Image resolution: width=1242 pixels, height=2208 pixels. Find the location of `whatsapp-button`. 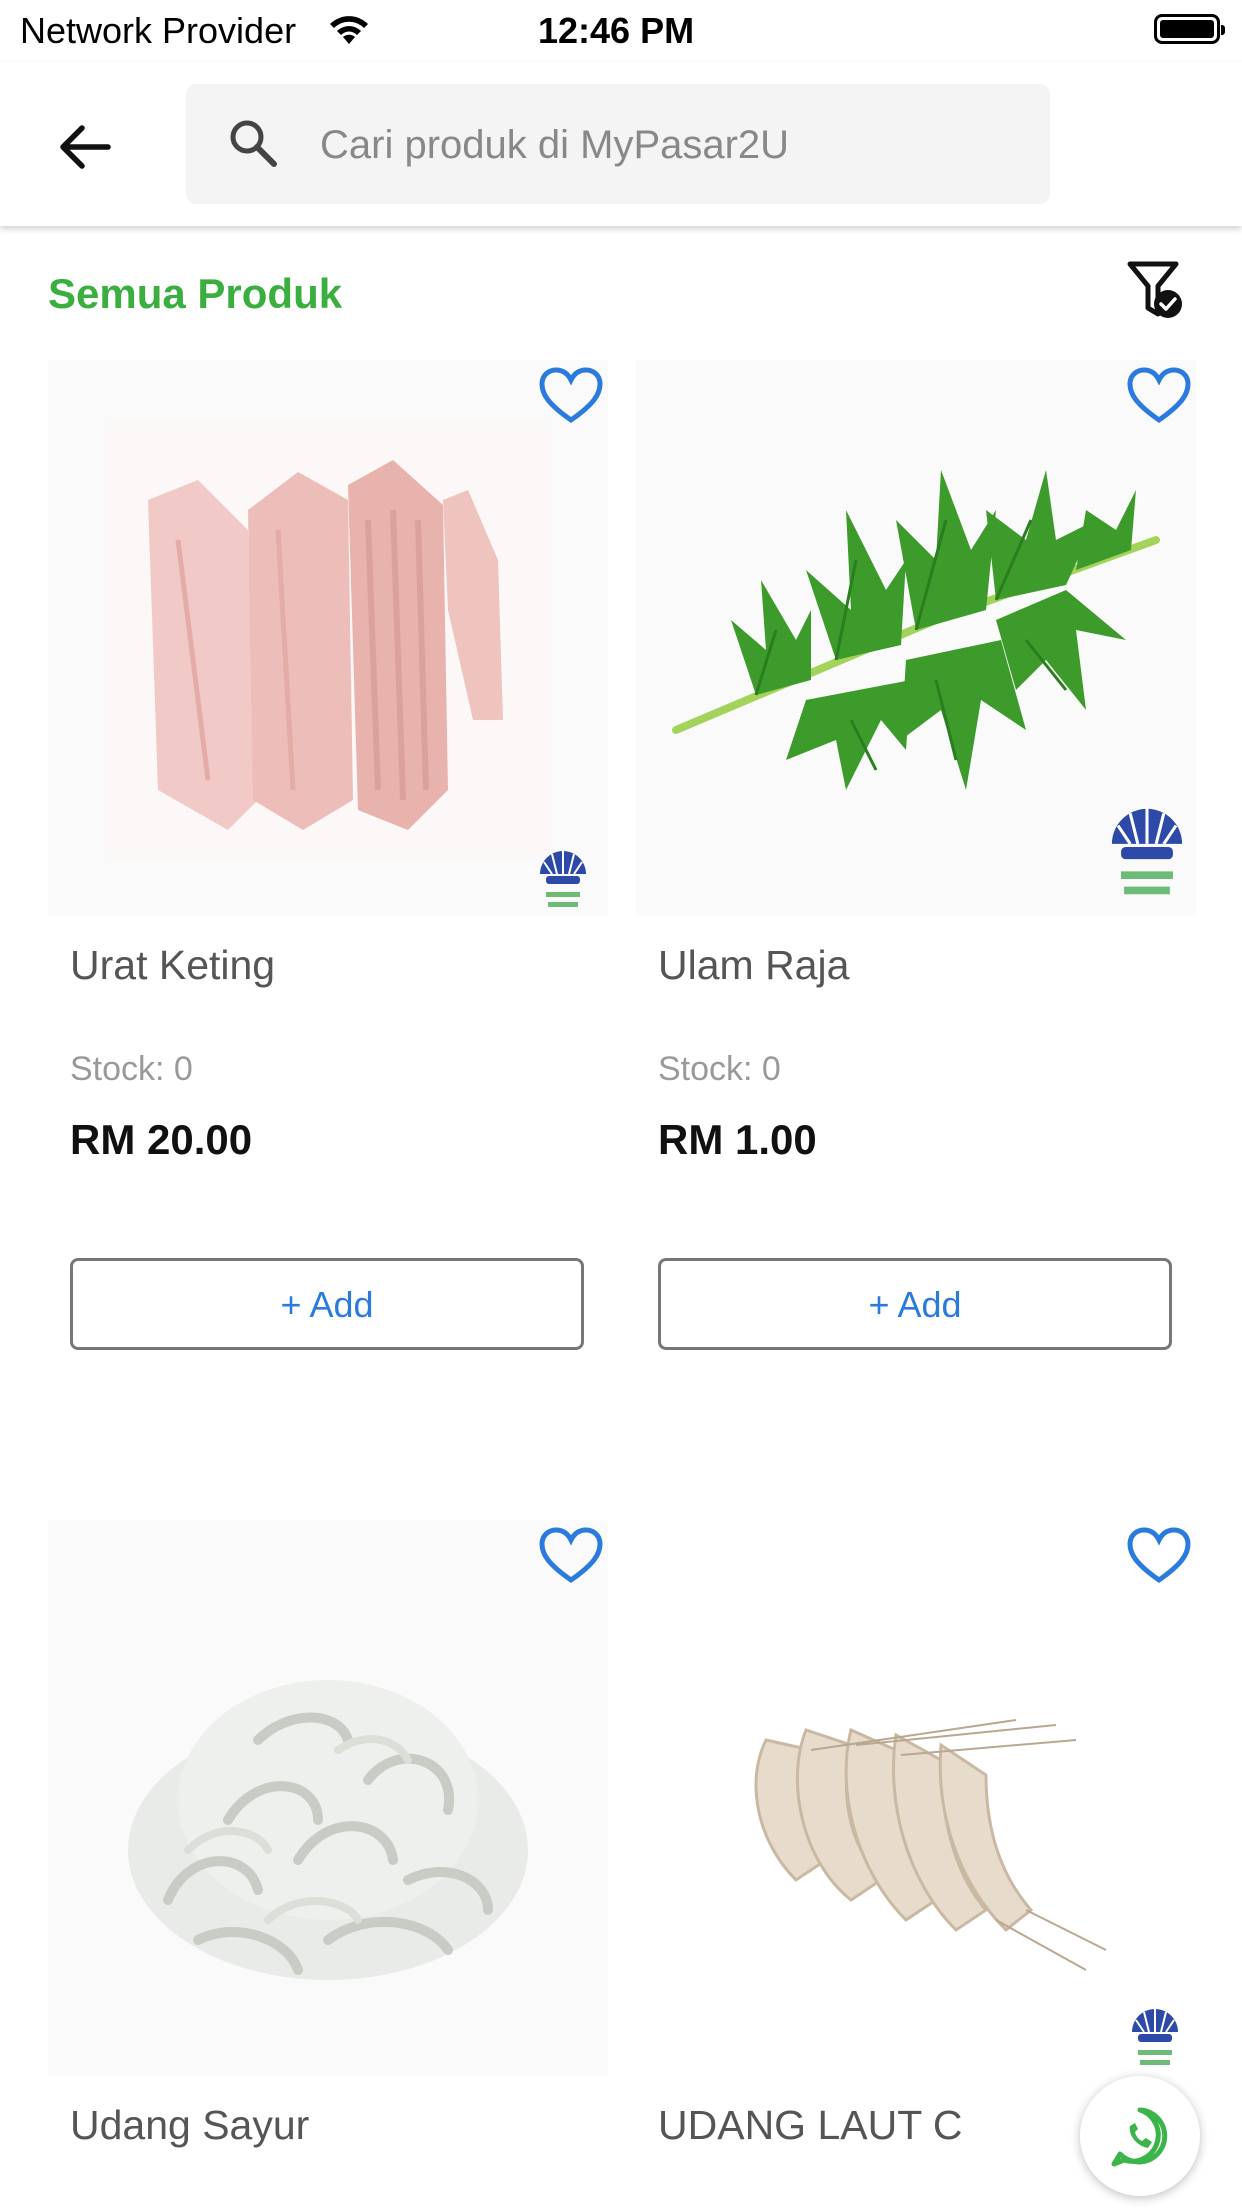

whatsapp-button is located at coordinates (1140, 2136).